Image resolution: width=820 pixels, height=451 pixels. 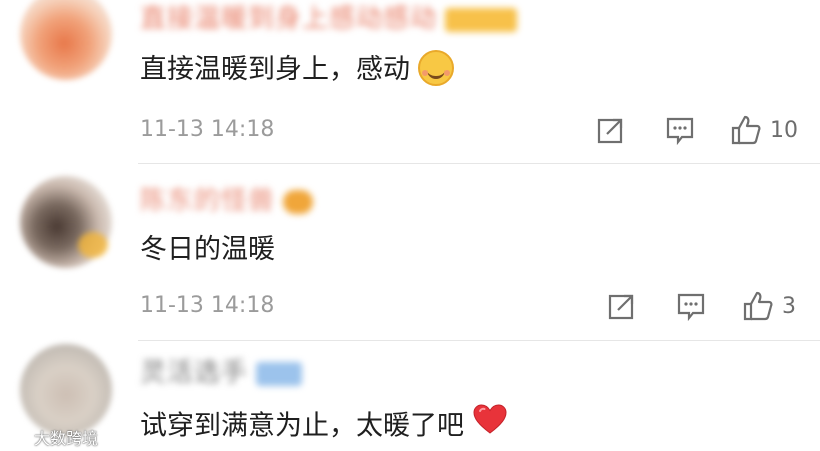 What do you see at coordinates (436, 67) in the screenshot?
I see `smile-icon` at bounding box center [436, 67].